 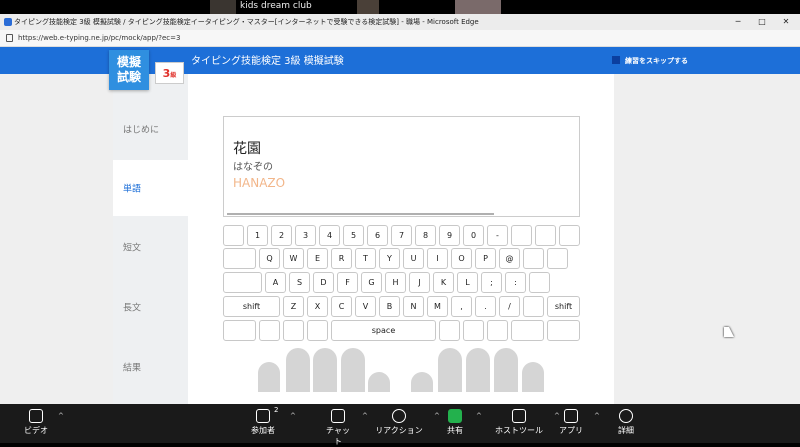 What do you see at coordinates (317, 258) in the screenshot?
I see `keyboard-key: E` at bounding box center [317, 258].